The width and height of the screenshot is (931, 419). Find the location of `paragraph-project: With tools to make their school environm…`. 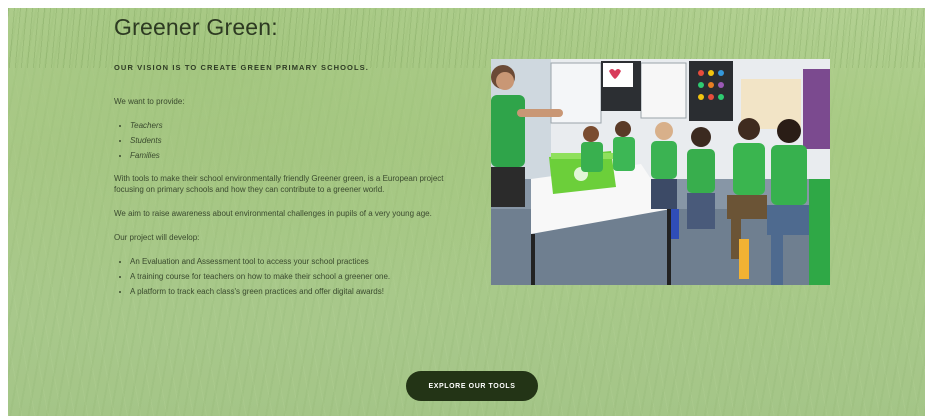

paragraph-project: With tools to make their school environm… is located at coordinates (279, 184).